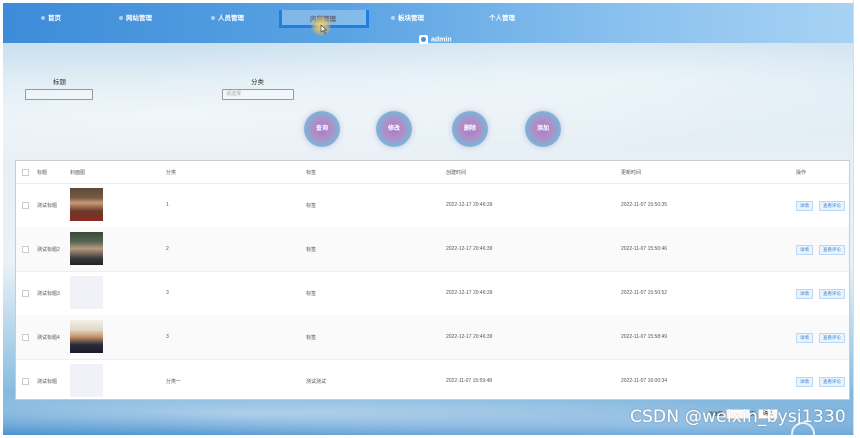  Describe the element at coordinates (644, 337) in the screenshot. I see `cell-updated: 2022-11-07 15:58:49` at that location.